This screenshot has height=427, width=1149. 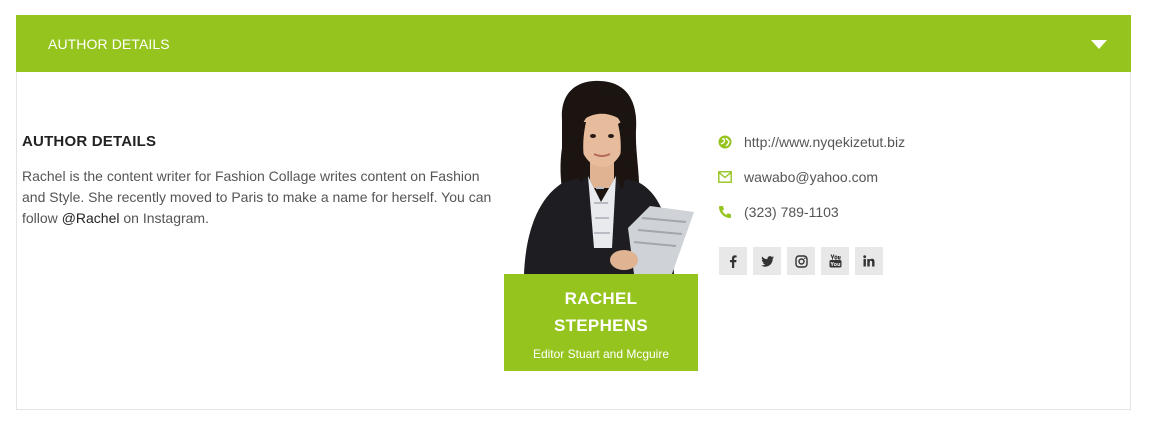 What do you see at coordinates (601, 325) in the screenshot?
I see `author-name-line2: STEPHENS` at bounding box center [601, 325].